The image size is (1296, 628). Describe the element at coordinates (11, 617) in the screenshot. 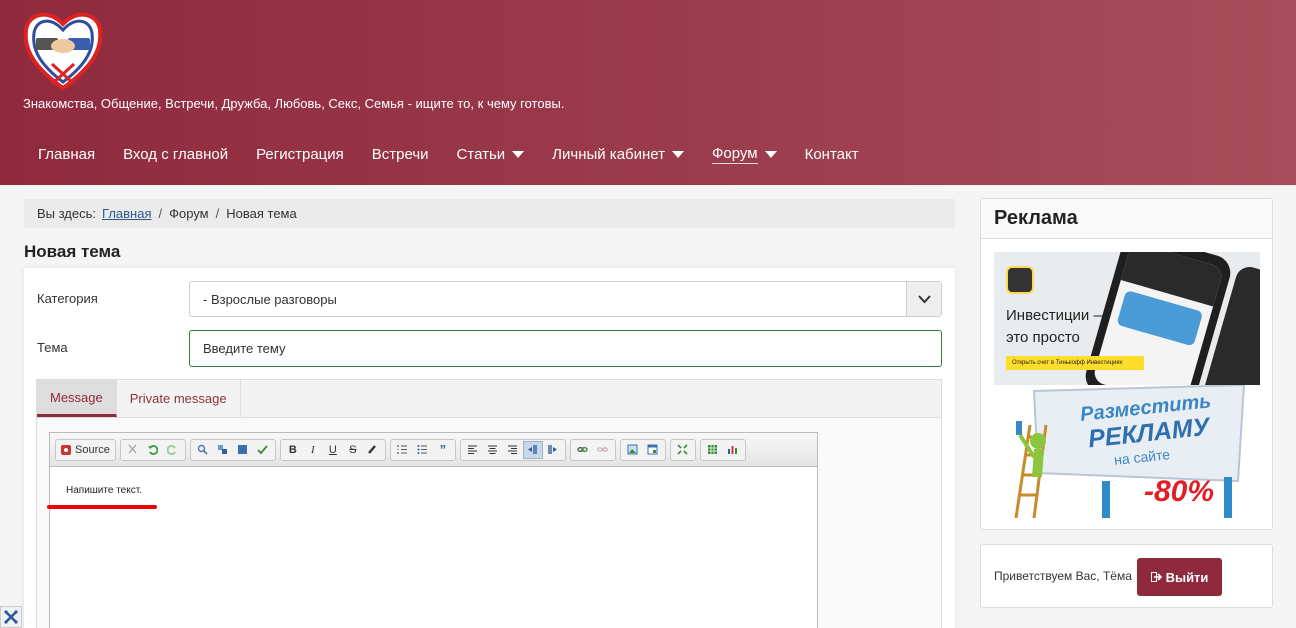

I see `joomla-icon` at that location.